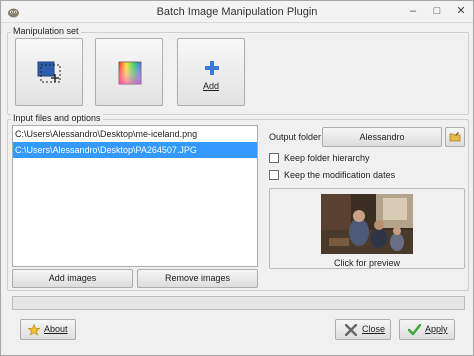 The height and width of the screenshot is (356, 474). I want to click on color-gradient-icon, so click(130, 73).